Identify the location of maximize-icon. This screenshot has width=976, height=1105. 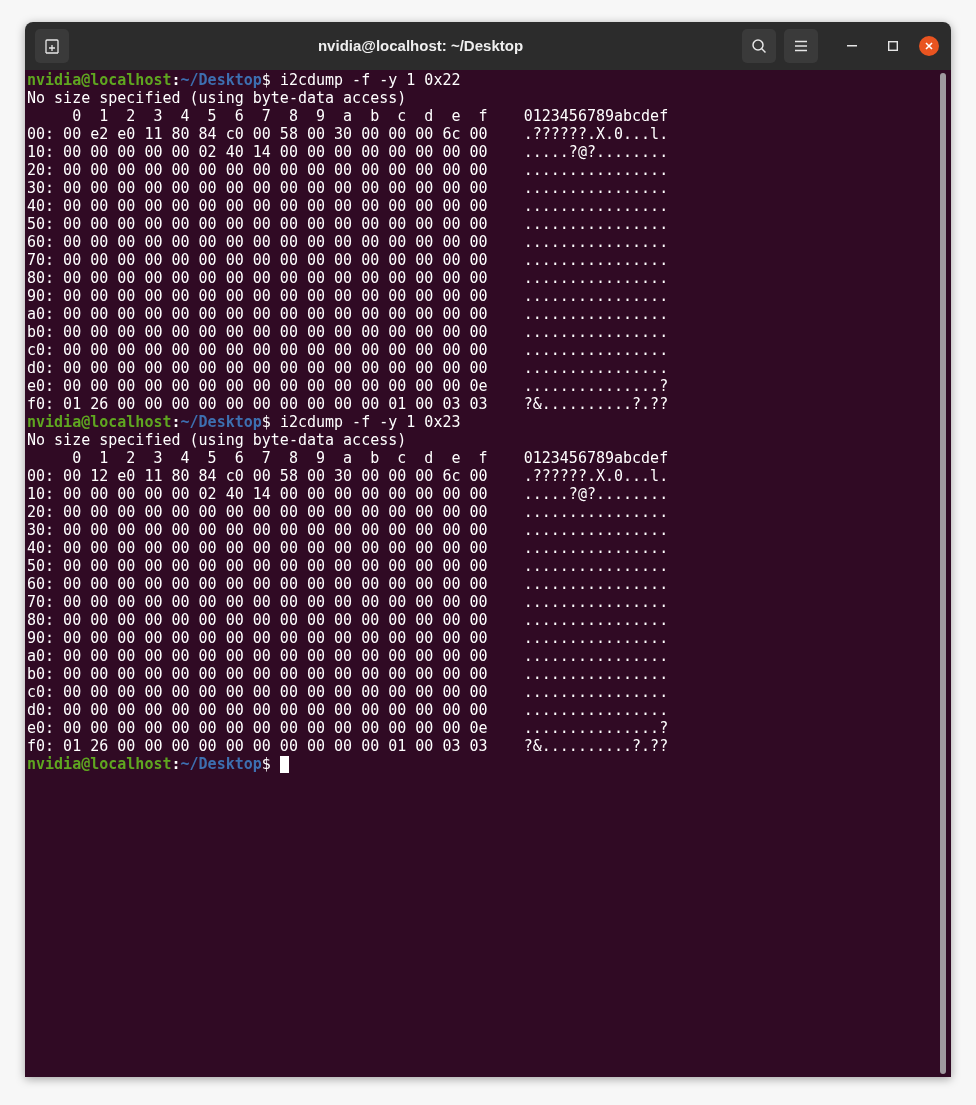
(893, 46).